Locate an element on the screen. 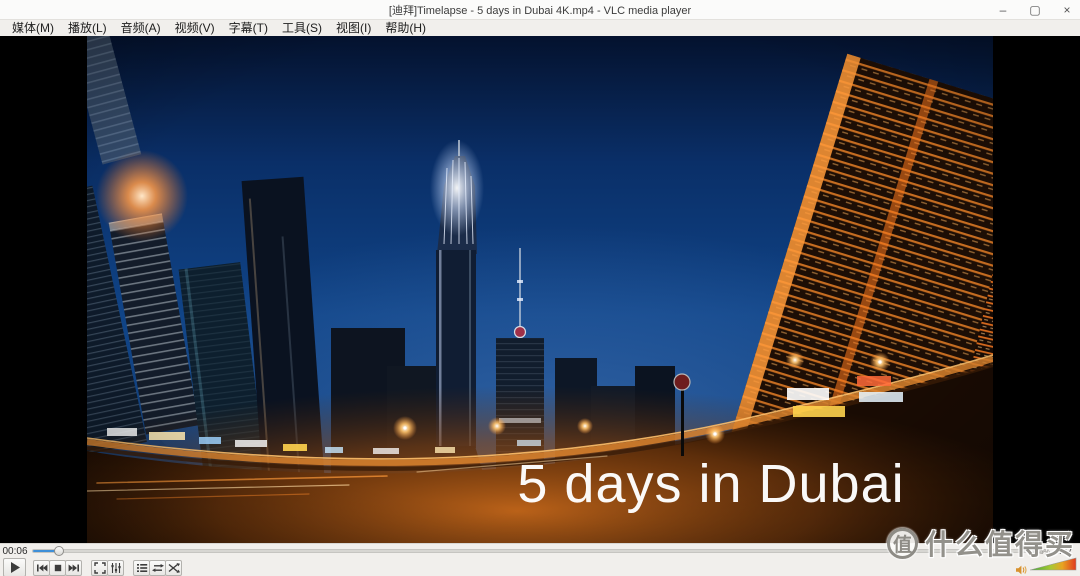 The width and height of the screenshot is (1080, 576). loop-icon is located at coordinates (157, 567).